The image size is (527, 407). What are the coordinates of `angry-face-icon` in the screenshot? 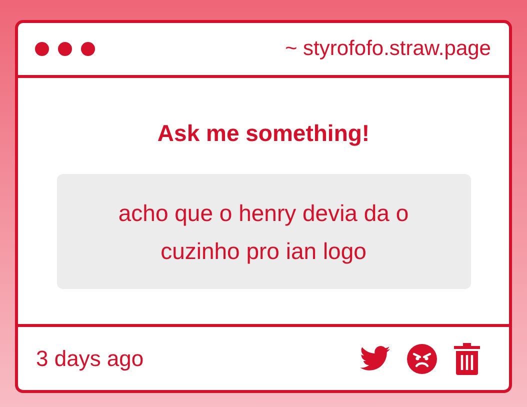 It's located at (422, 359).